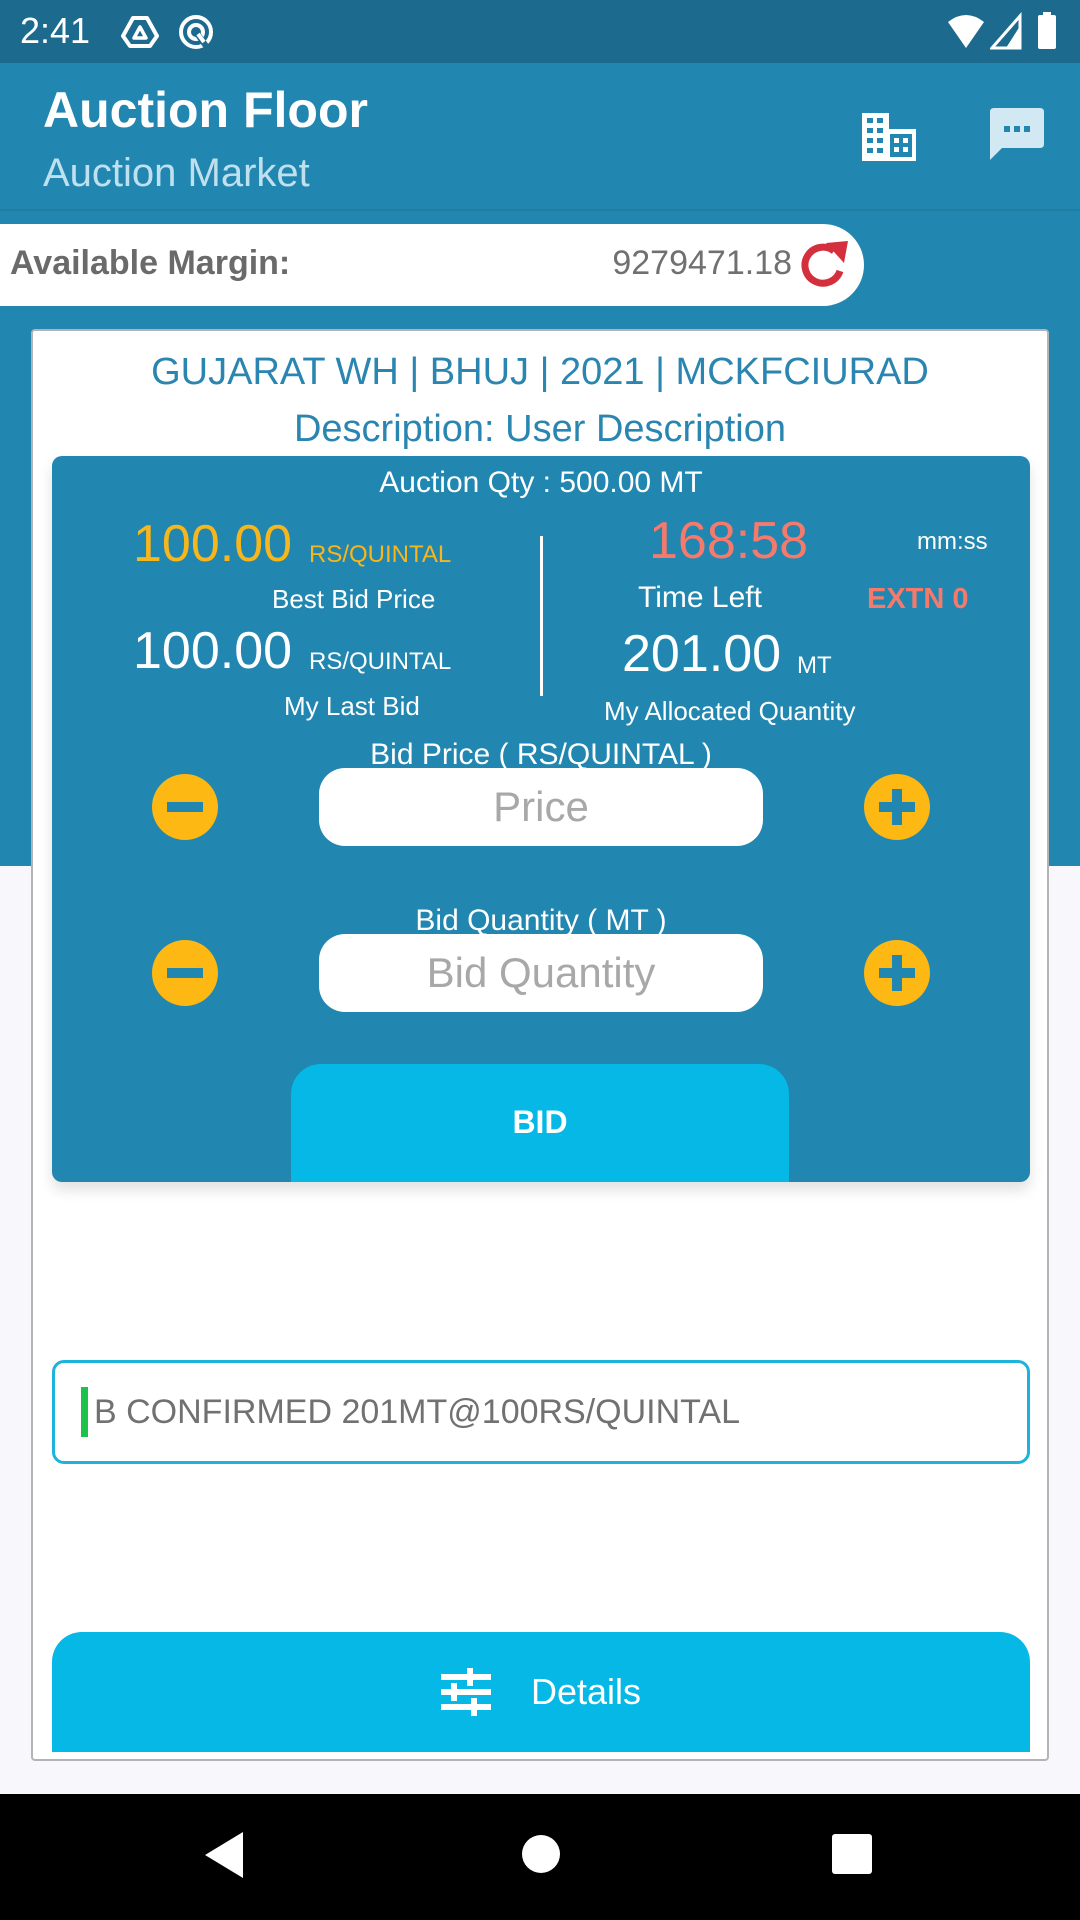 This screenshot has width=1080, height=1920. What do you see at coordinates (417, 1411) in the screenshot?
I see `status-message-text: B CONFIRMED 201MT@100RS/QUINTAL` at bounding box center [417, 1411].